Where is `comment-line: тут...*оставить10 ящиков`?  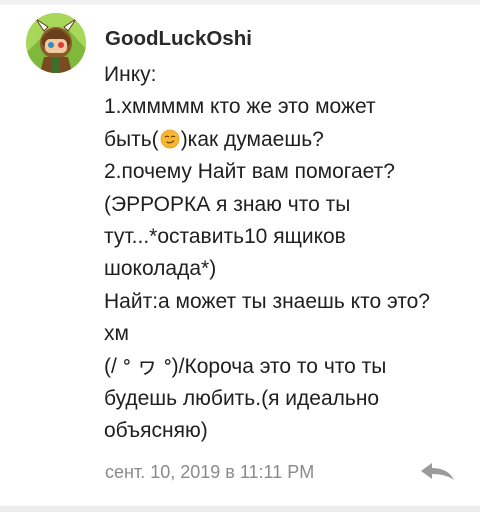 comment-line: тут...*оставить10 ящиков is located at coordinates (225, 237).